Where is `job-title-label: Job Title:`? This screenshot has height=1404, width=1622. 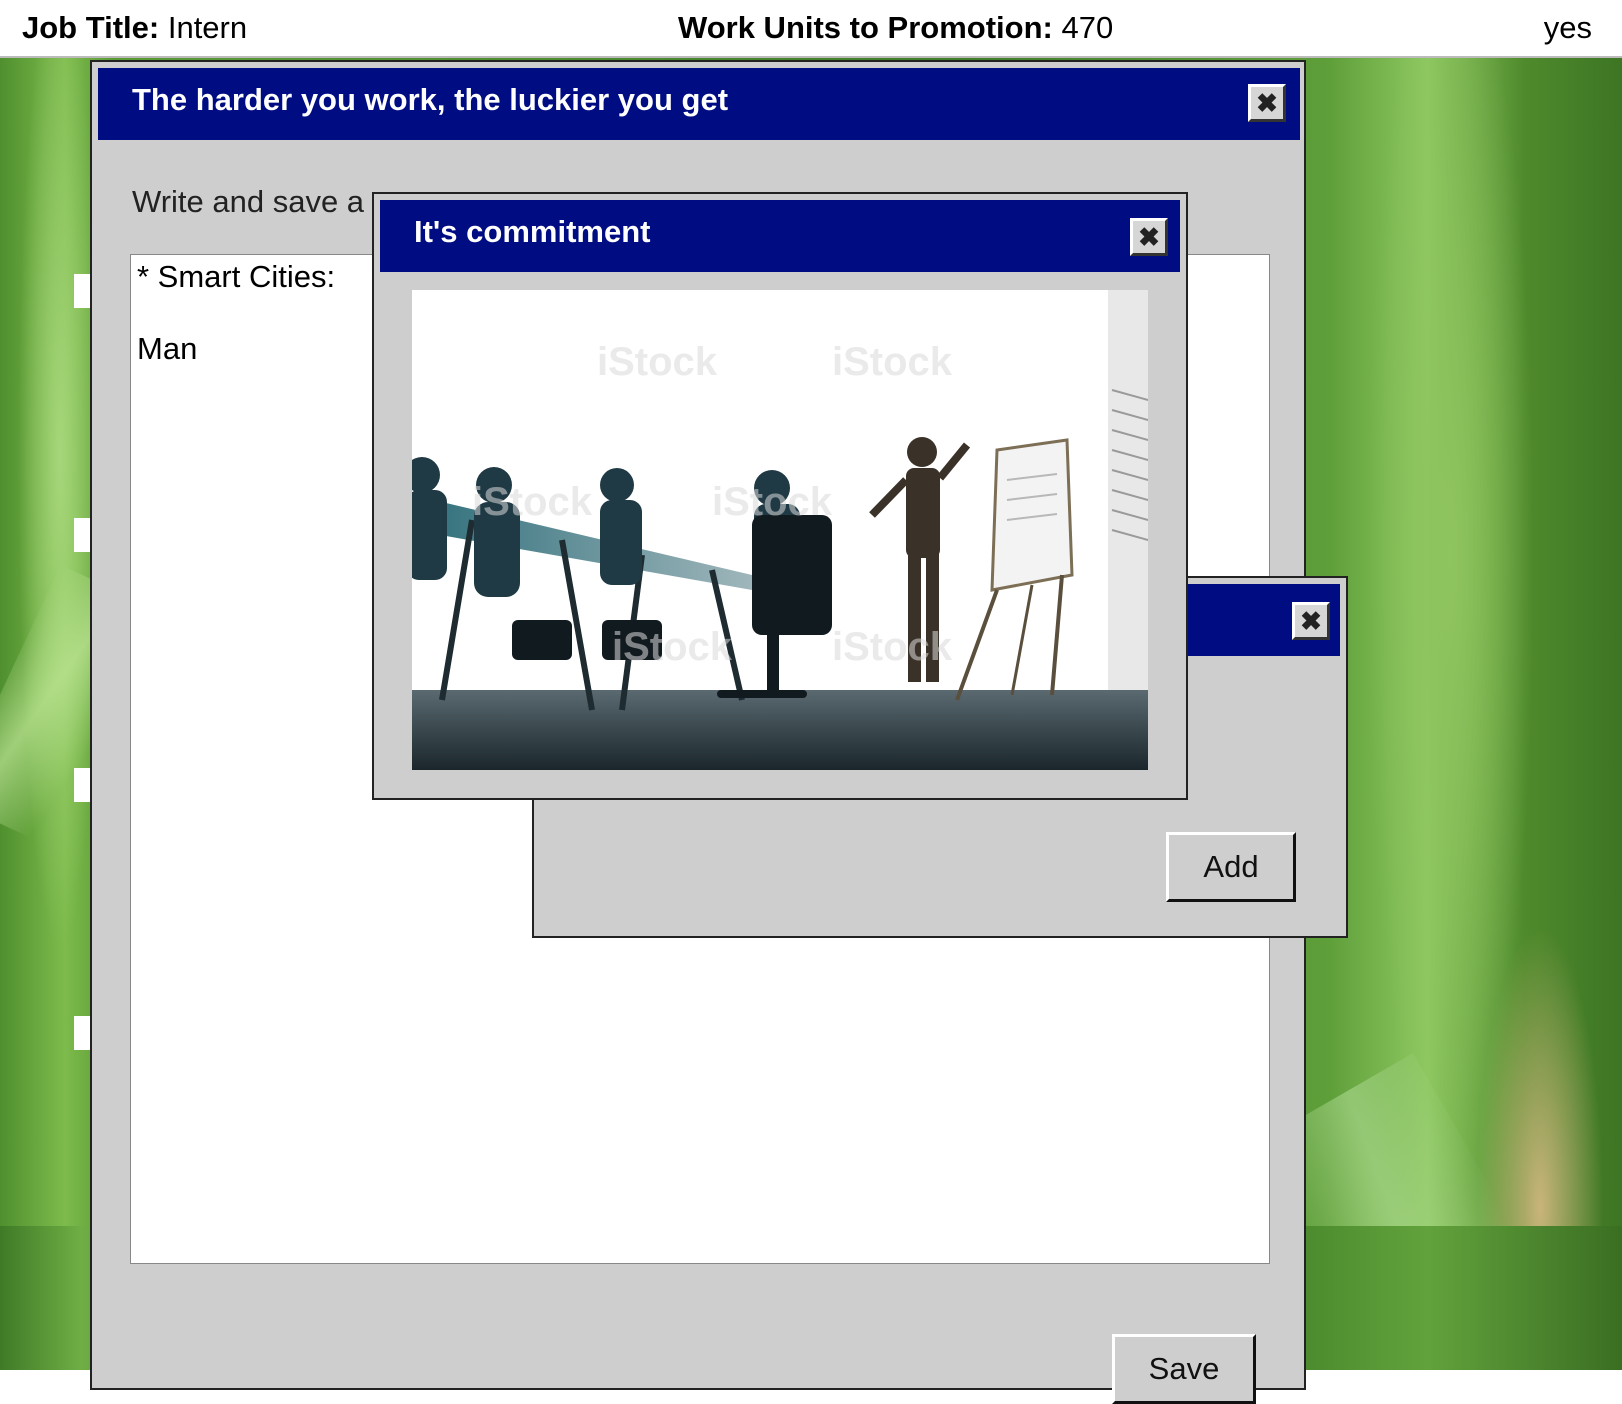
job-title-label: Job Title: is located at coordinates (91, 27).